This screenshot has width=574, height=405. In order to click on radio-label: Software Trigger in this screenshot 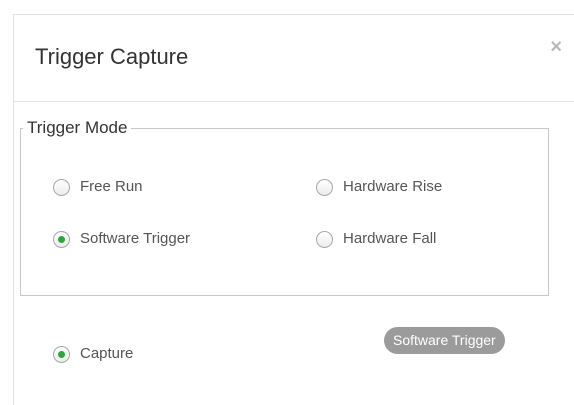, I will do `click(135, 238)`.